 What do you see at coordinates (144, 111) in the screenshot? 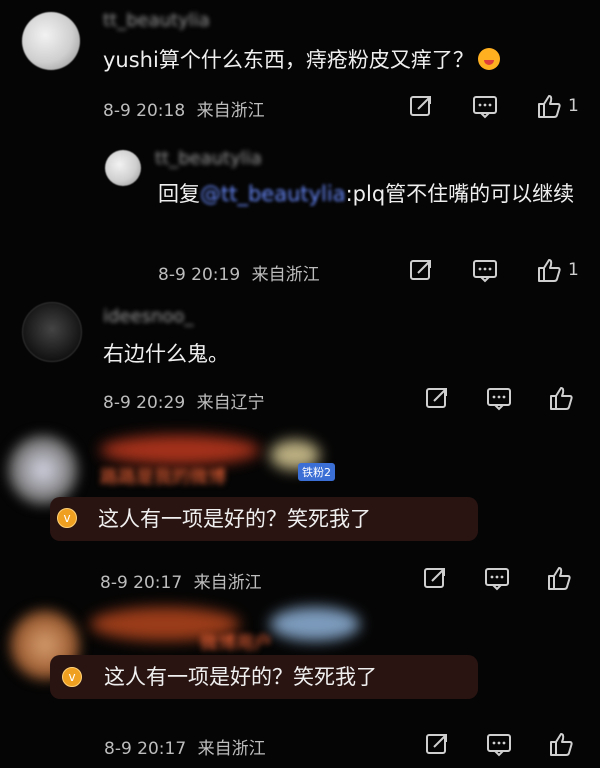
I see `timestamp: 8-9 20:18` at bounding box center [144, 111].